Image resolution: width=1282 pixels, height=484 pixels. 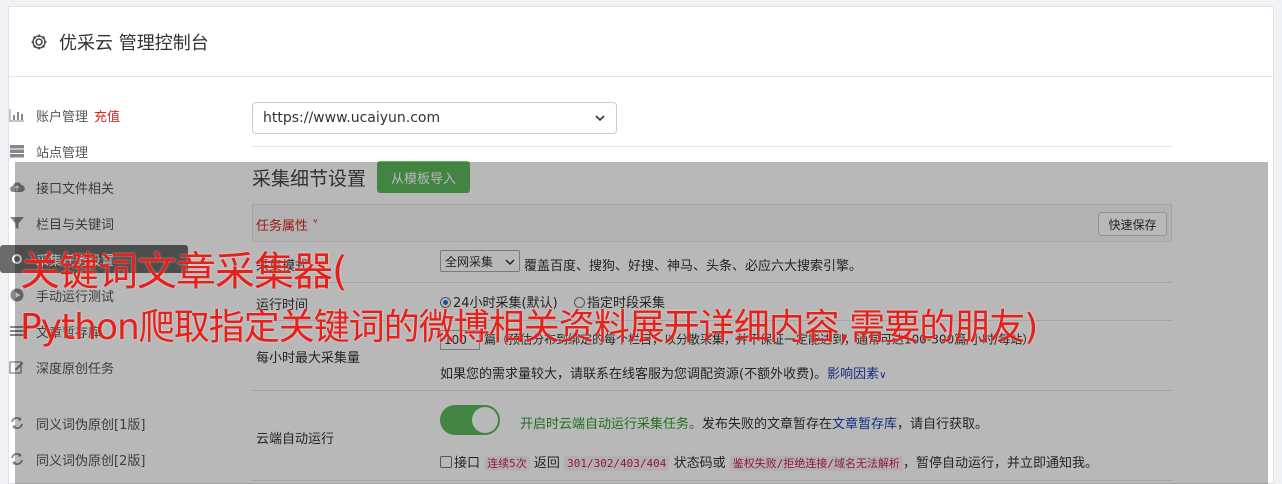 What do you see at coordinates (98, 151) in the screenshot?
I see `sidebar-item-sites: 站点管理` at bounding box center [98, 151].